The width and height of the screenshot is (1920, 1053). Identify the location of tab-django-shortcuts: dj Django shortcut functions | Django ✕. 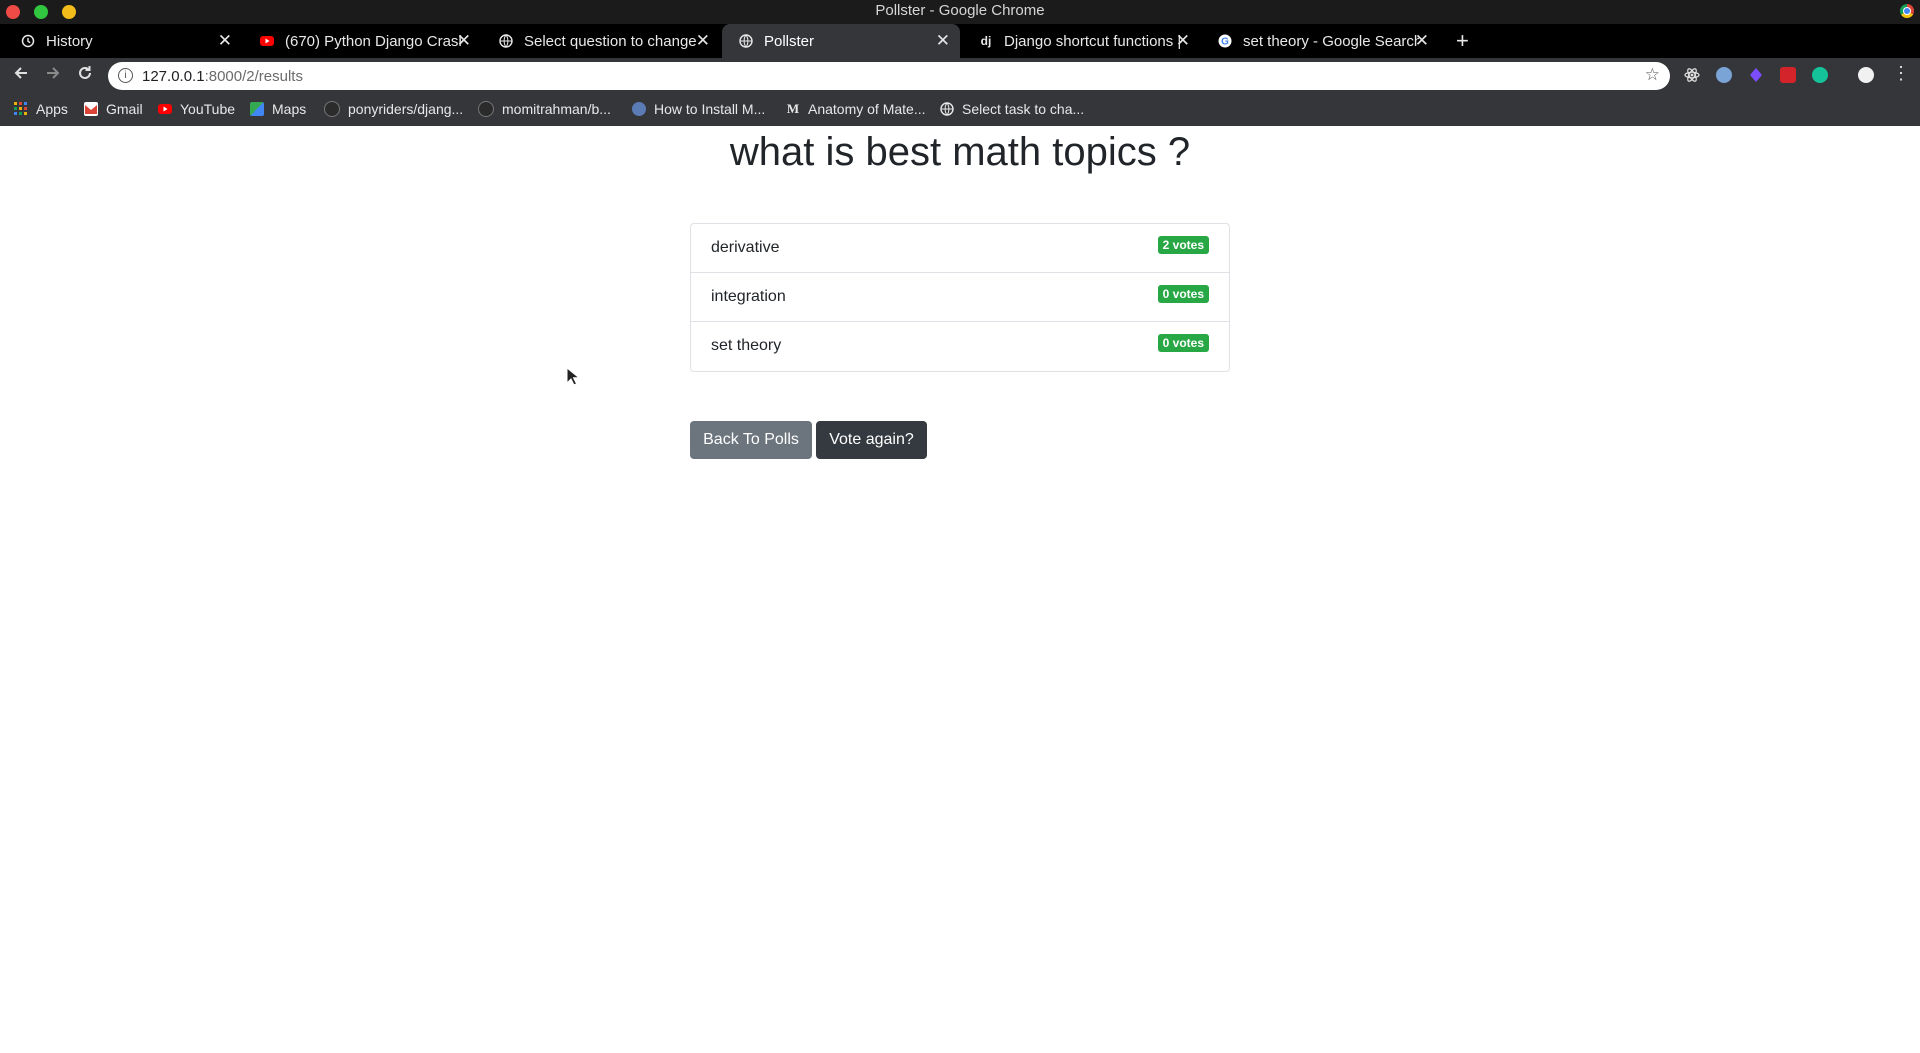
(1081, 41).